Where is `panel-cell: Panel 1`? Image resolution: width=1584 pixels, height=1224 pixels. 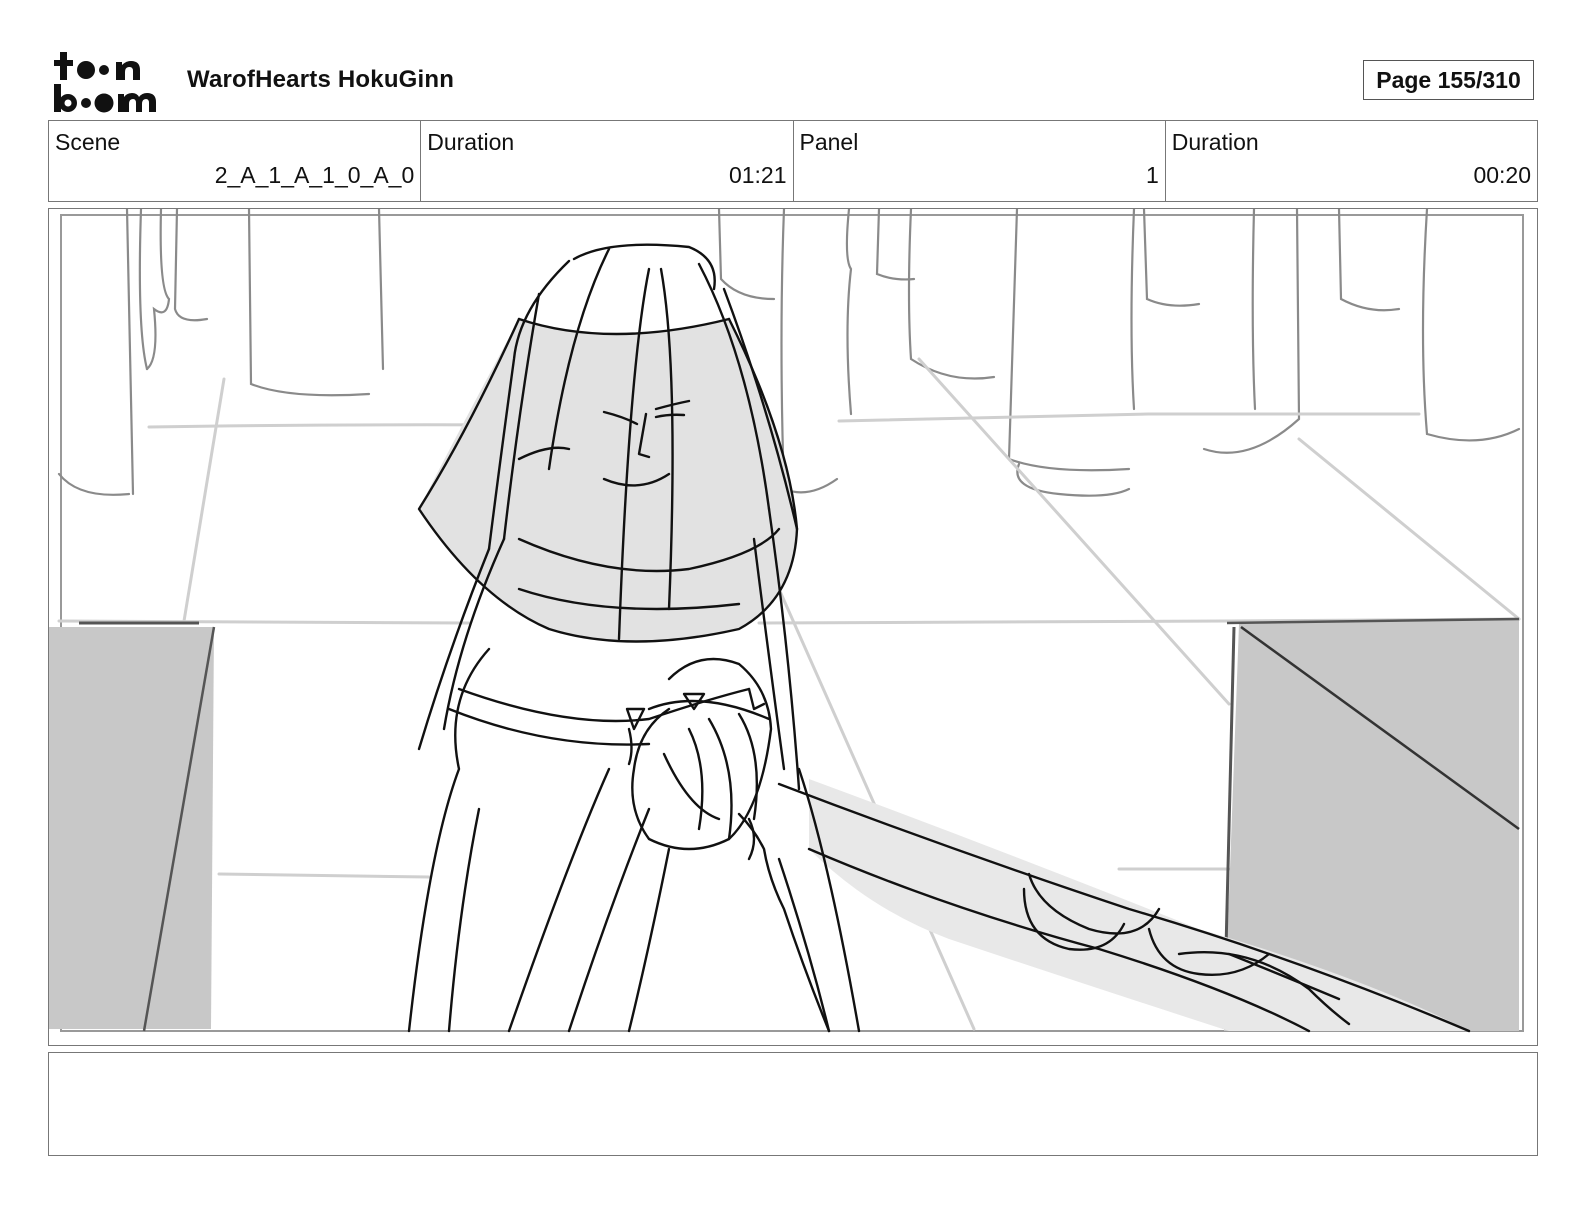 panel-cell: Panel 1 is located at coordinates (978, 161).